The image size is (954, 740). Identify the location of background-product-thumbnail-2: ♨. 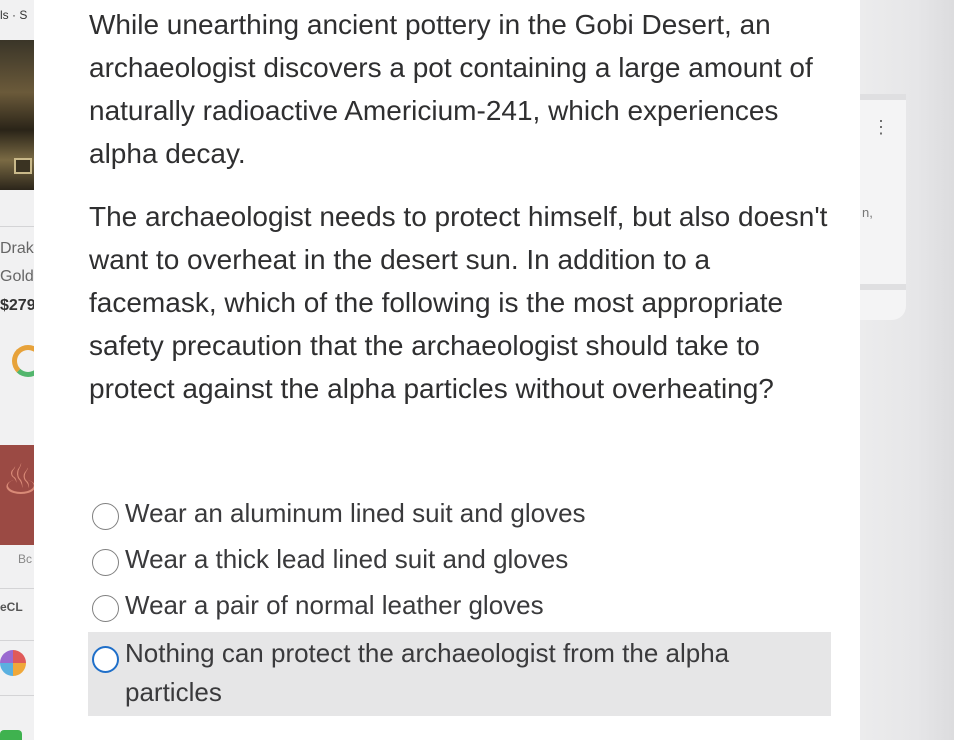
(17, 495).